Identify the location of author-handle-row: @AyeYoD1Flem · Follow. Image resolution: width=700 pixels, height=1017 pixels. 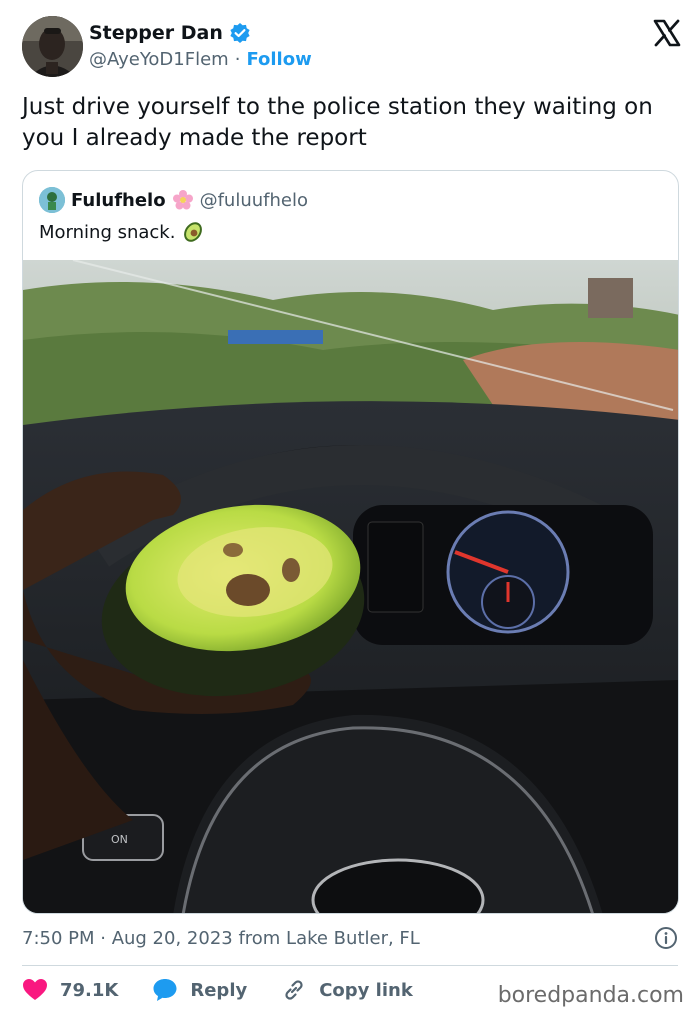
(200, 59).